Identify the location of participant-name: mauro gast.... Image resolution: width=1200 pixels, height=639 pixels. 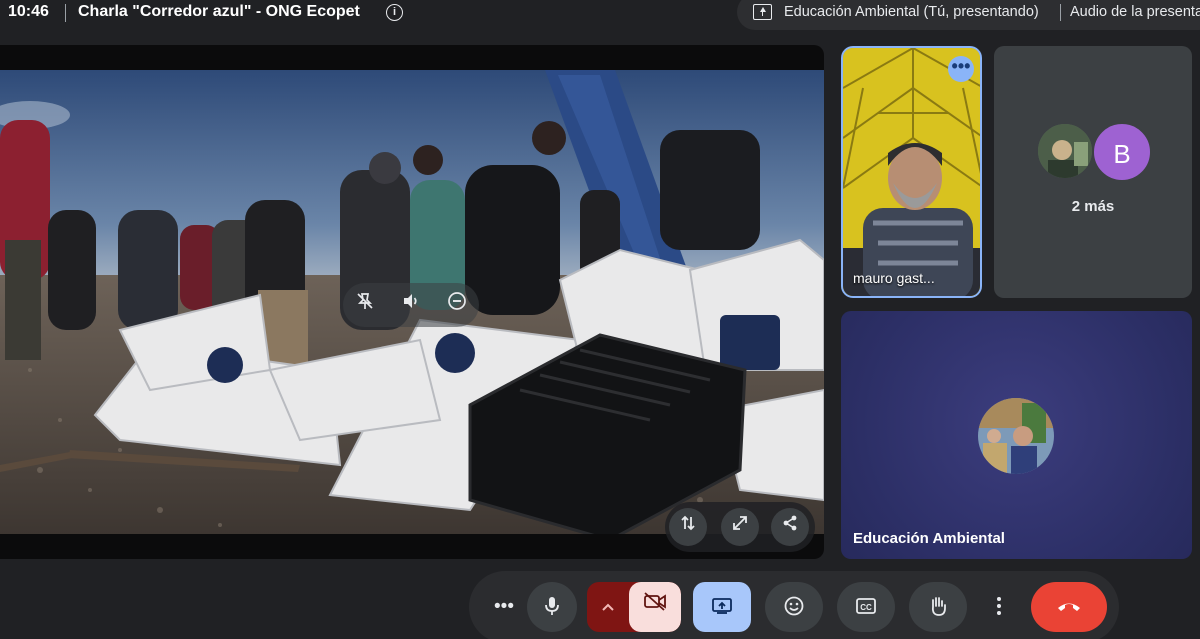
(894, 278).